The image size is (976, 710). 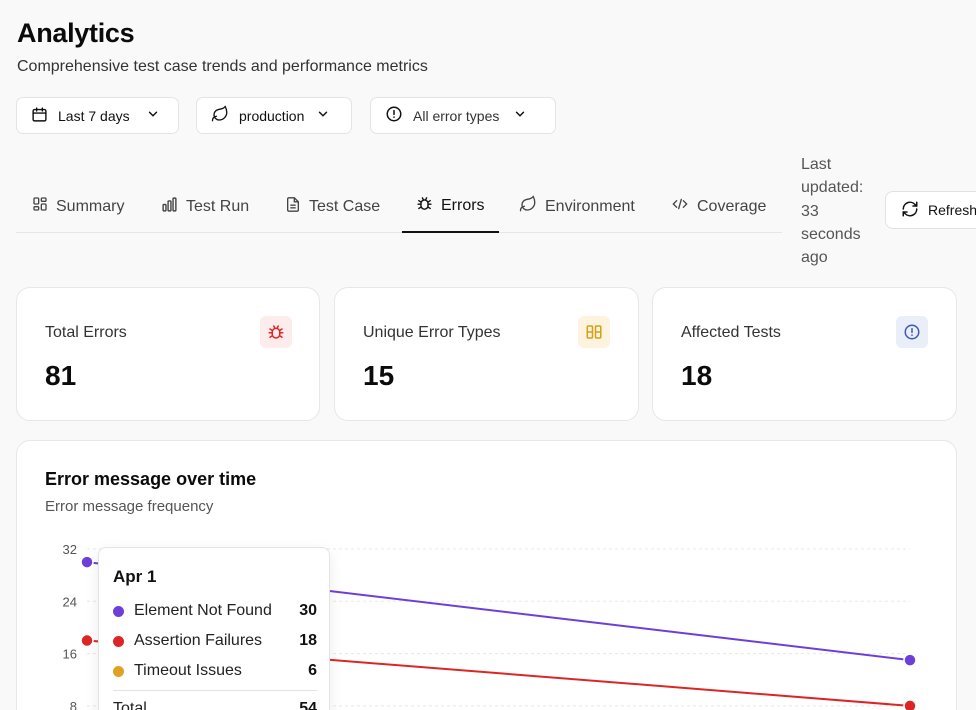 What do you see at coordinates (70, 601) in the screenshot?
I see `y-tick-label: 24` at bounding box center [70, 601].